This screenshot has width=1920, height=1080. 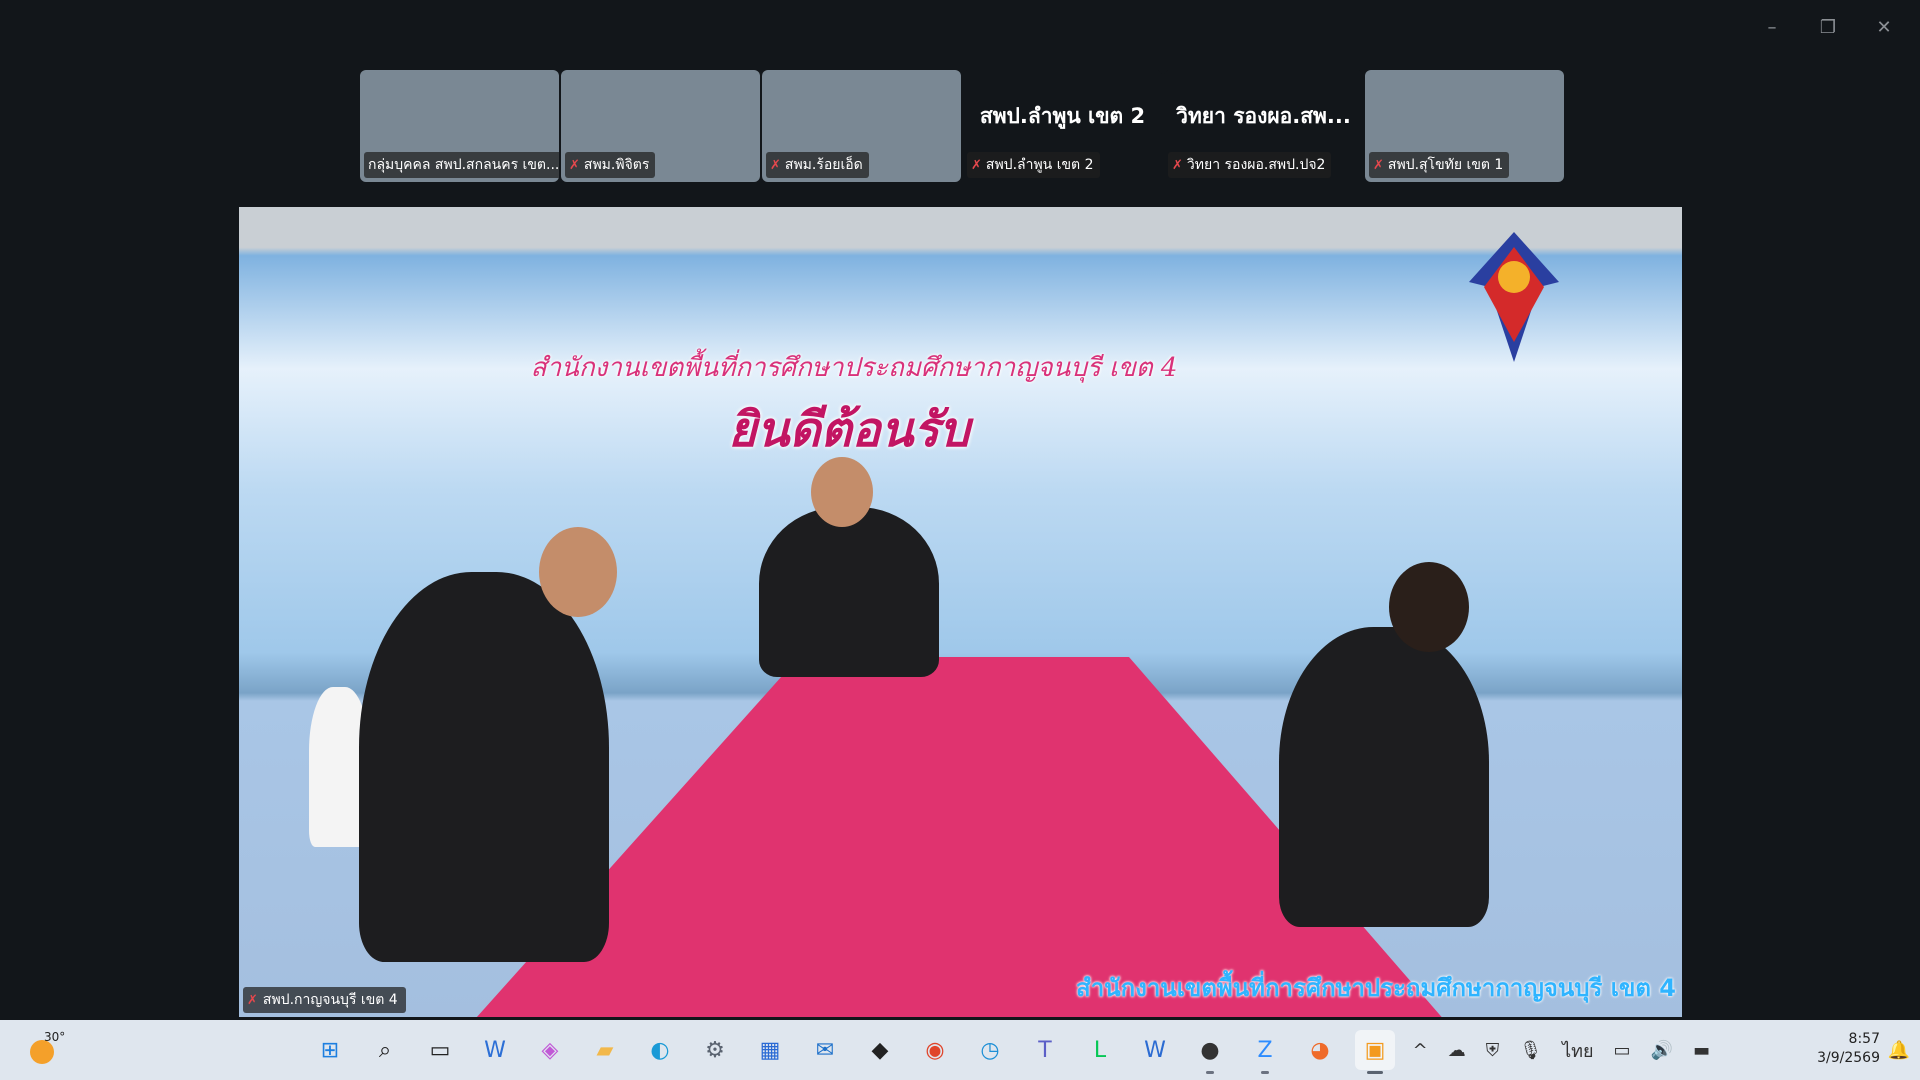 What do you see at coordinates (1062, 126) in the screenshot?
I see `participant-tile: สพป.ลำพูน เขต 2 ✗ สพป.ลำพูน เขต 2` at bounding box center [1062, 126].